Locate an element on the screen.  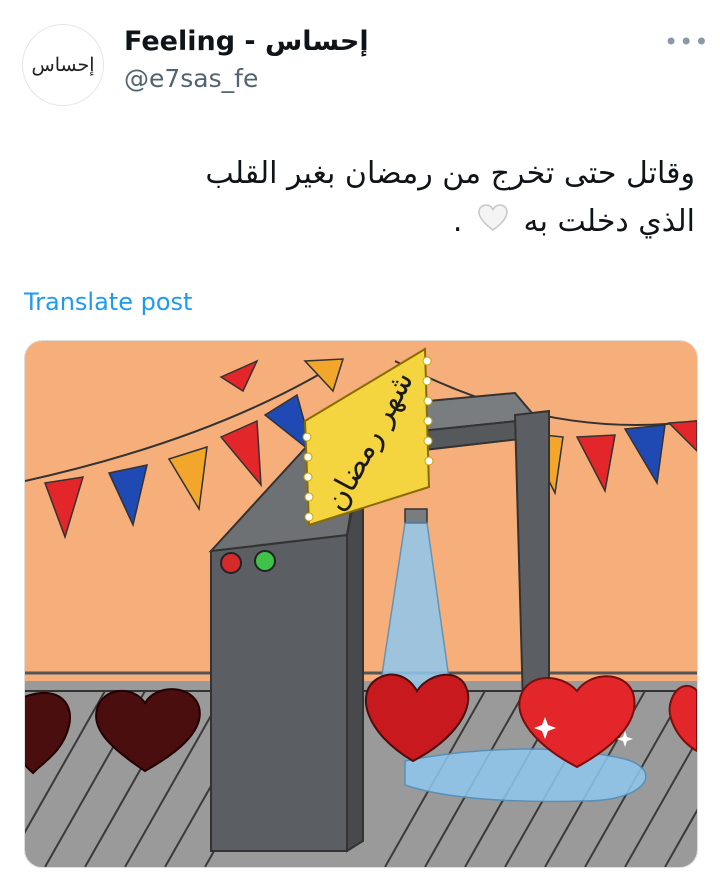
water-puddle is located at coordinates (525, 775).